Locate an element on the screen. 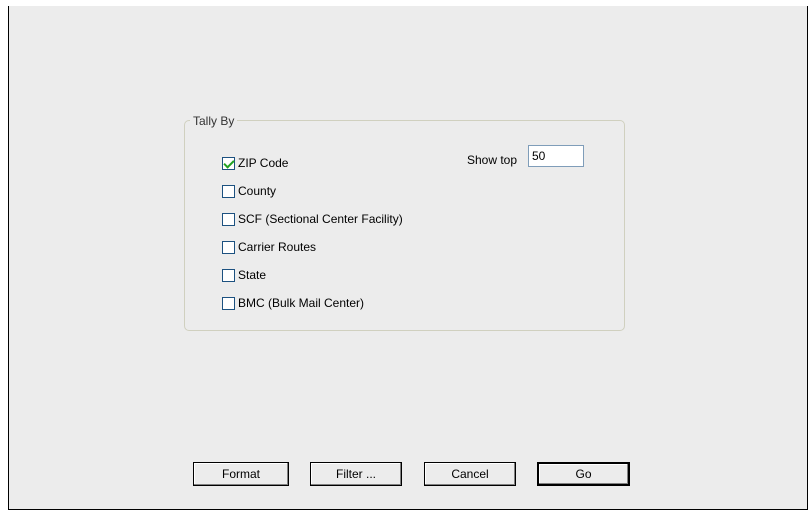 The image size is (811, 512). show-top-input is located at coordinates (556, 156).